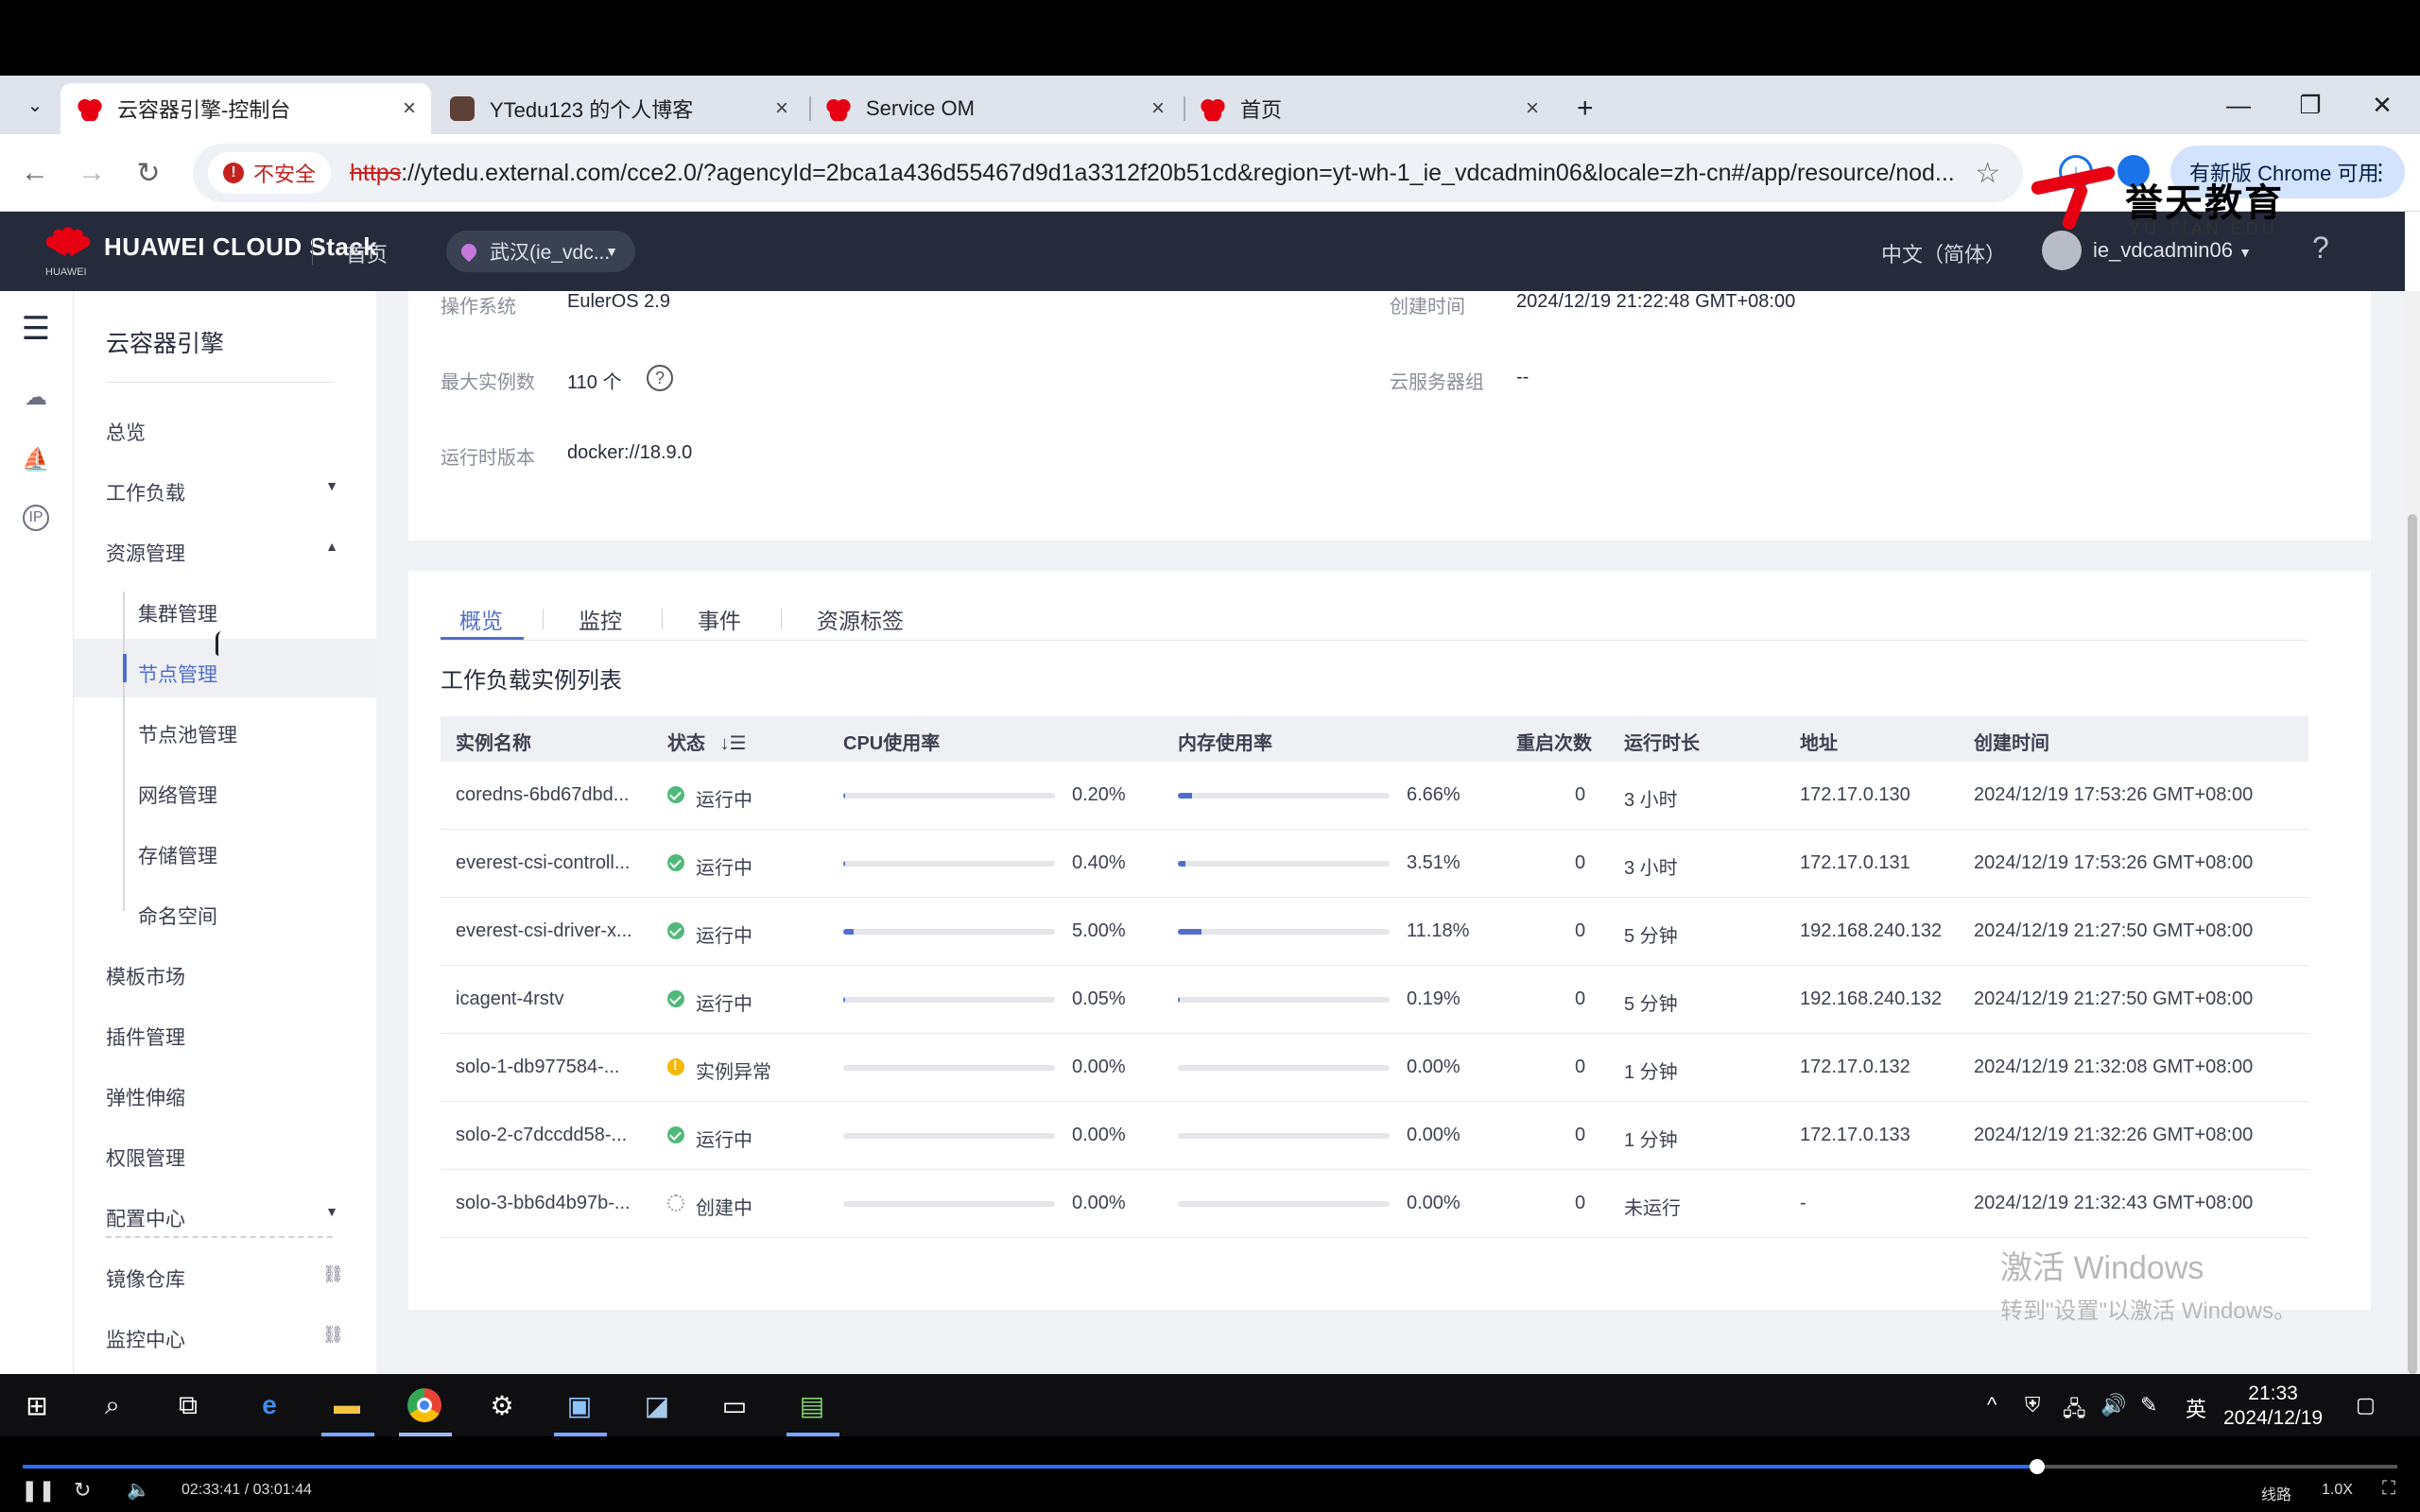 Image resolution: width=2420 pixels, height=1512 pixels. Describe the element at coordinates (204, 110) in the screenshot. I see `tab-title: 云容器引擎-控制台` at that location.